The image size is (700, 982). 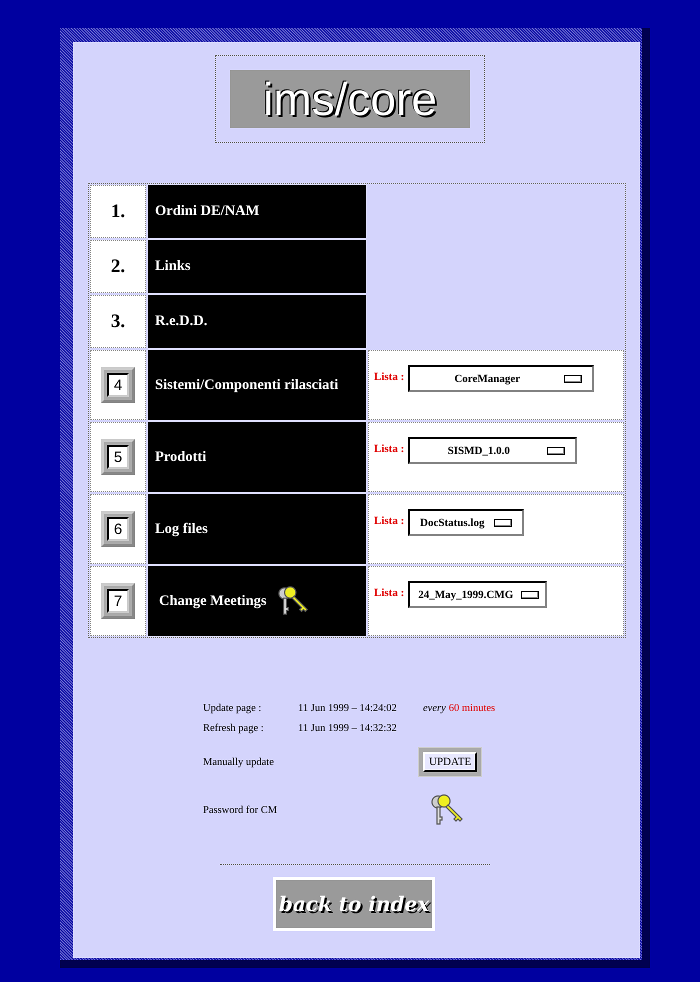 What do you see at coordinates (118, 601) in the screenshot?
I see `number-button: 7` at bounding box center [118, 601].